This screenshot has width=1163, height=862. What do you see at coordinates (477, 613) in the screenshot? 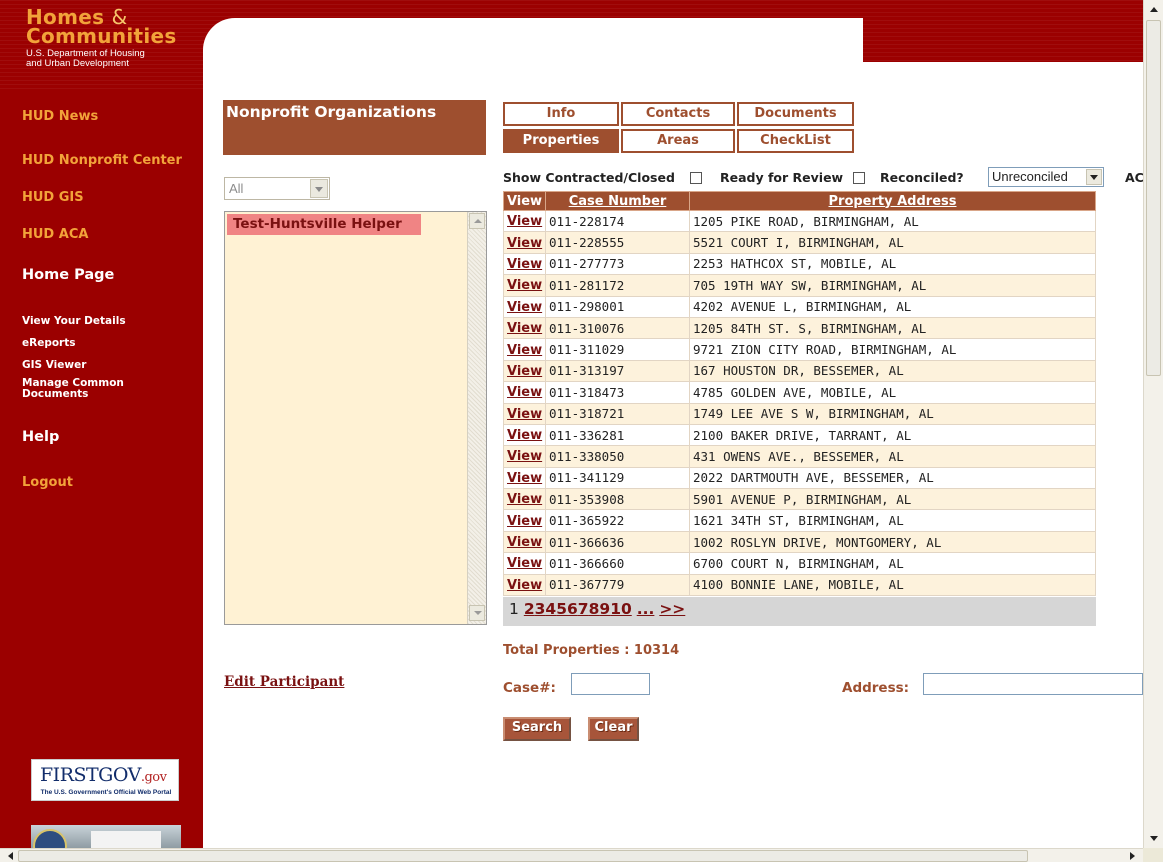
I see `scroll-down-icon` at bounding box center [477, 613].